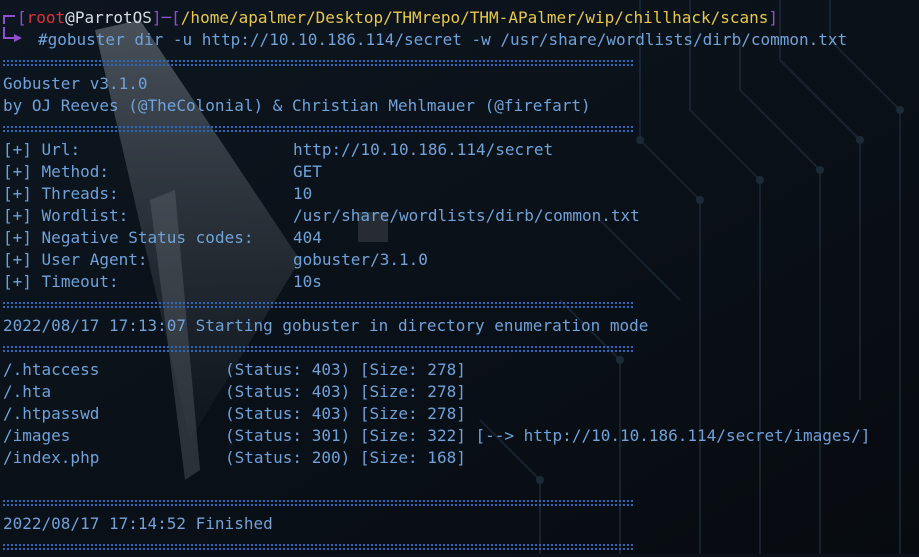 The height and width of the screenshot is (557, 919). I want to click on config-key: Threads:, so click(80, 193).